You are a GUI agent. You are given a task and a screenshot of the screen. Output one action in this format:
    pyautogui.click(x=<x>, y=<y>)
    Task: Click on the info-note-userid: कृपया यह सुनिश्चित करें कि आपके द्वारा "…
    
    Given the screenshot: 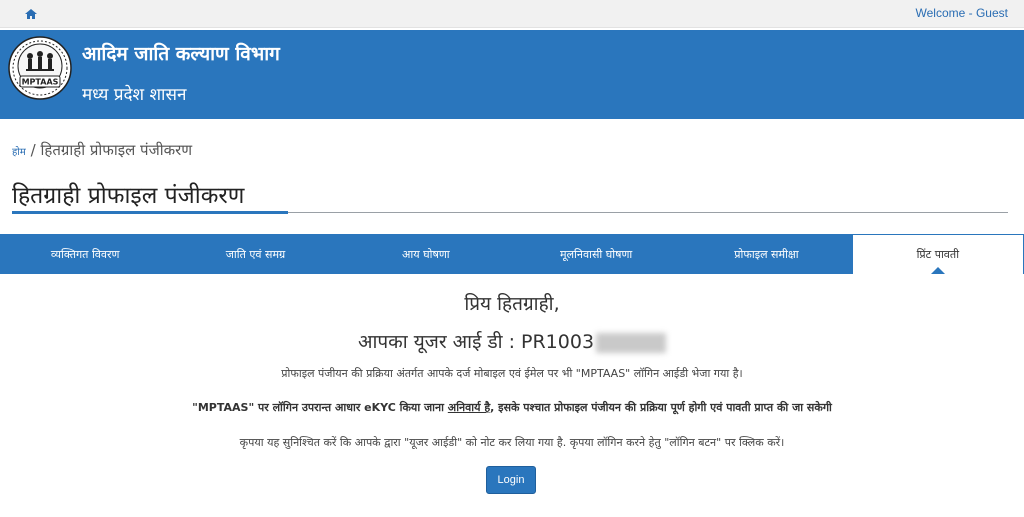 What is the action you would take?
    pyautogui.click(x=512, y=442)
    